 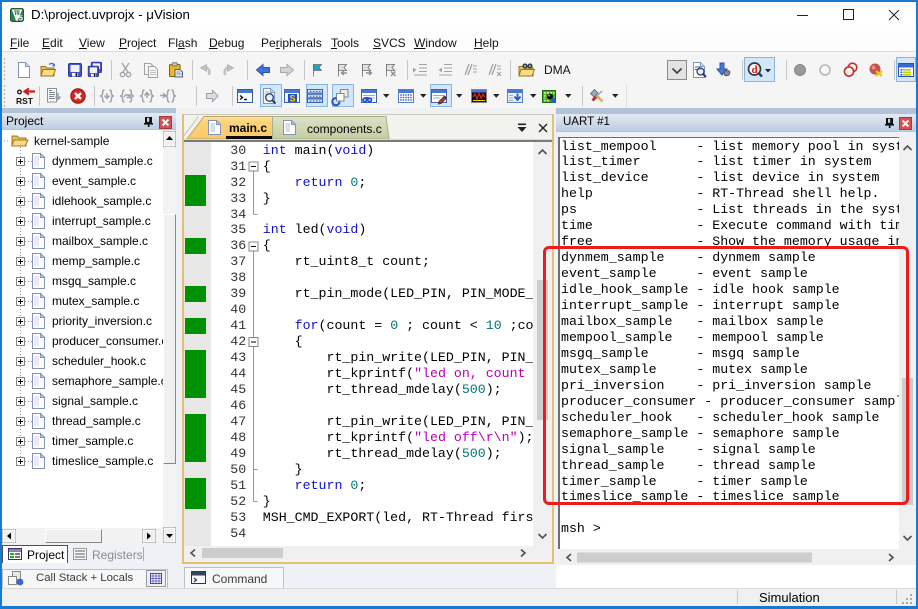 What do you see at coordinates (754, 70) in the screenshot?
I see `svg-text: d` at bounding box center [754, 70].